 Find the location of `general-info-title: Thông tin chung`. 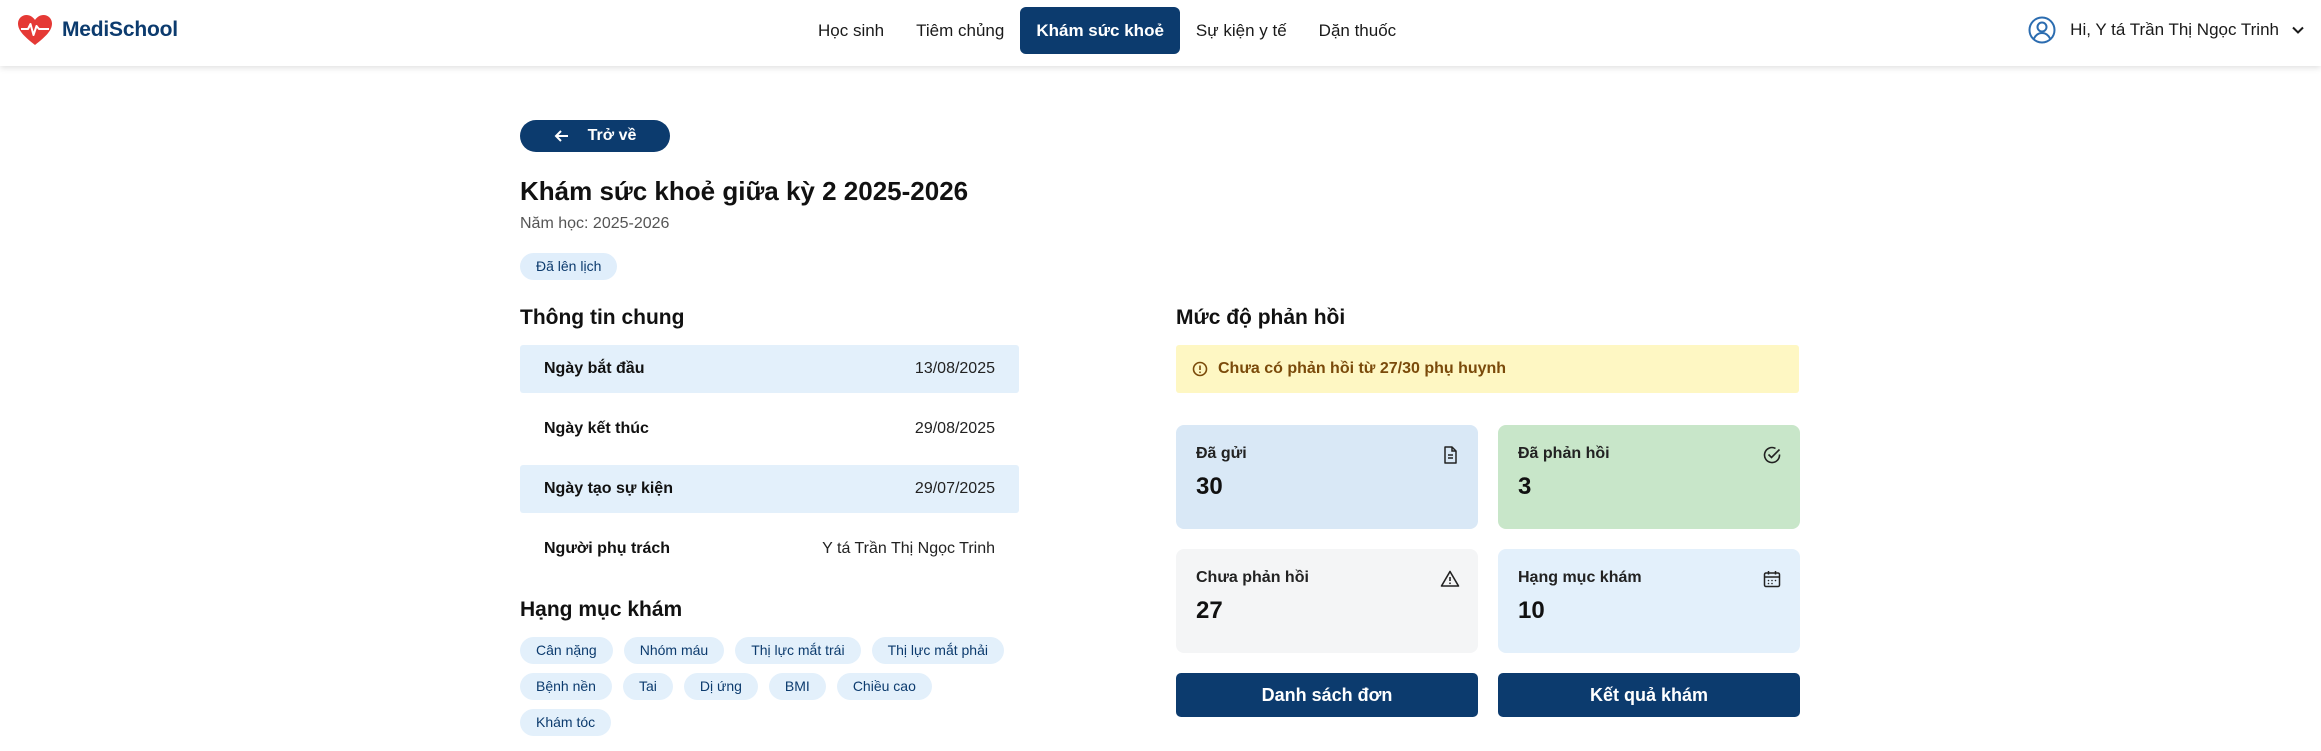

general-info-title: Thông tin chung is located at coordinates (602, 317).